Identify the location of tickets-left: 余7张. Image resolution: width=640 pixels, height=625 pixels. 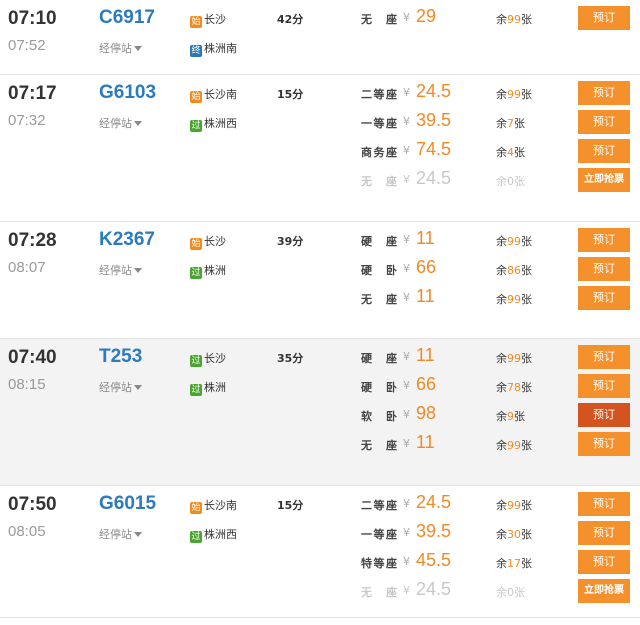
(510, 123).